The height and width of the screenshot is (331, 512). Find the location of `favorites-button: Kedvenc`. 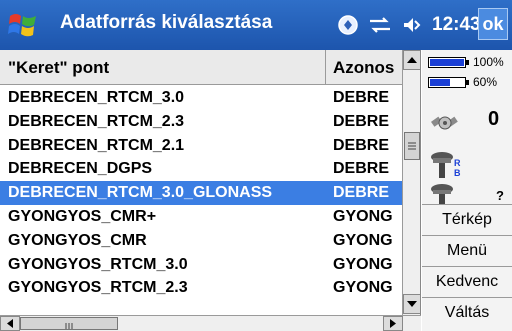

favorites-button: Kedvenc is located at coordinates (467, 281).